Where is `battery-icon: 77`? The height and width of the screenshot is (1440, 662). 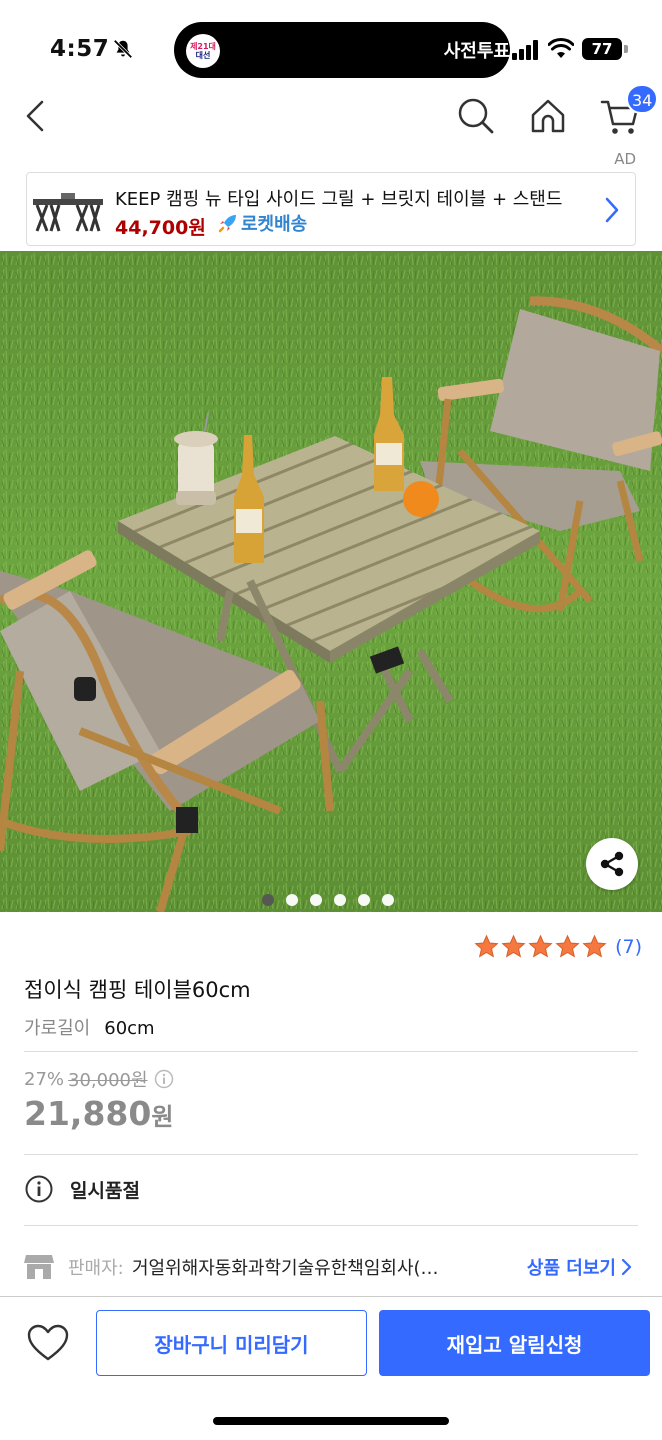 battery-icon: 77 is located at coordinates (605, 49).